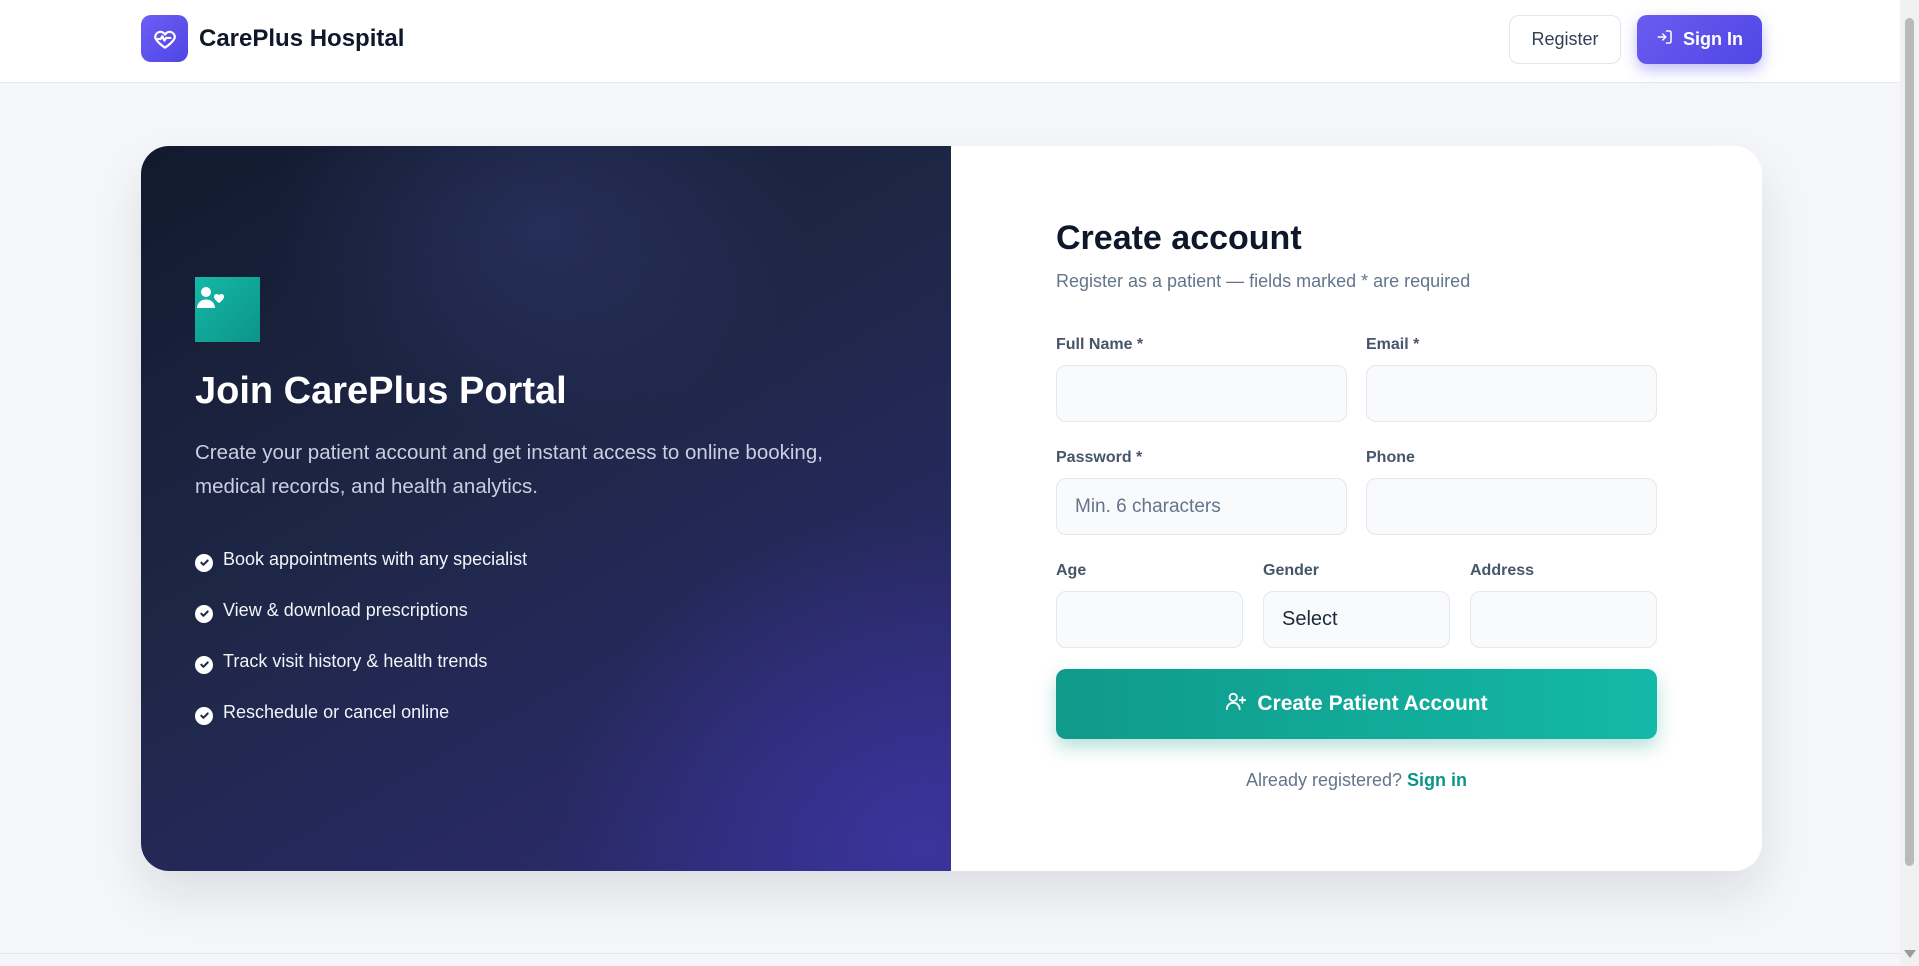  What do you see at coordinates (375, 559) in the screenshot?
I see `feature-text: Book appointments with any specialist` at bounding box center [375, 559].